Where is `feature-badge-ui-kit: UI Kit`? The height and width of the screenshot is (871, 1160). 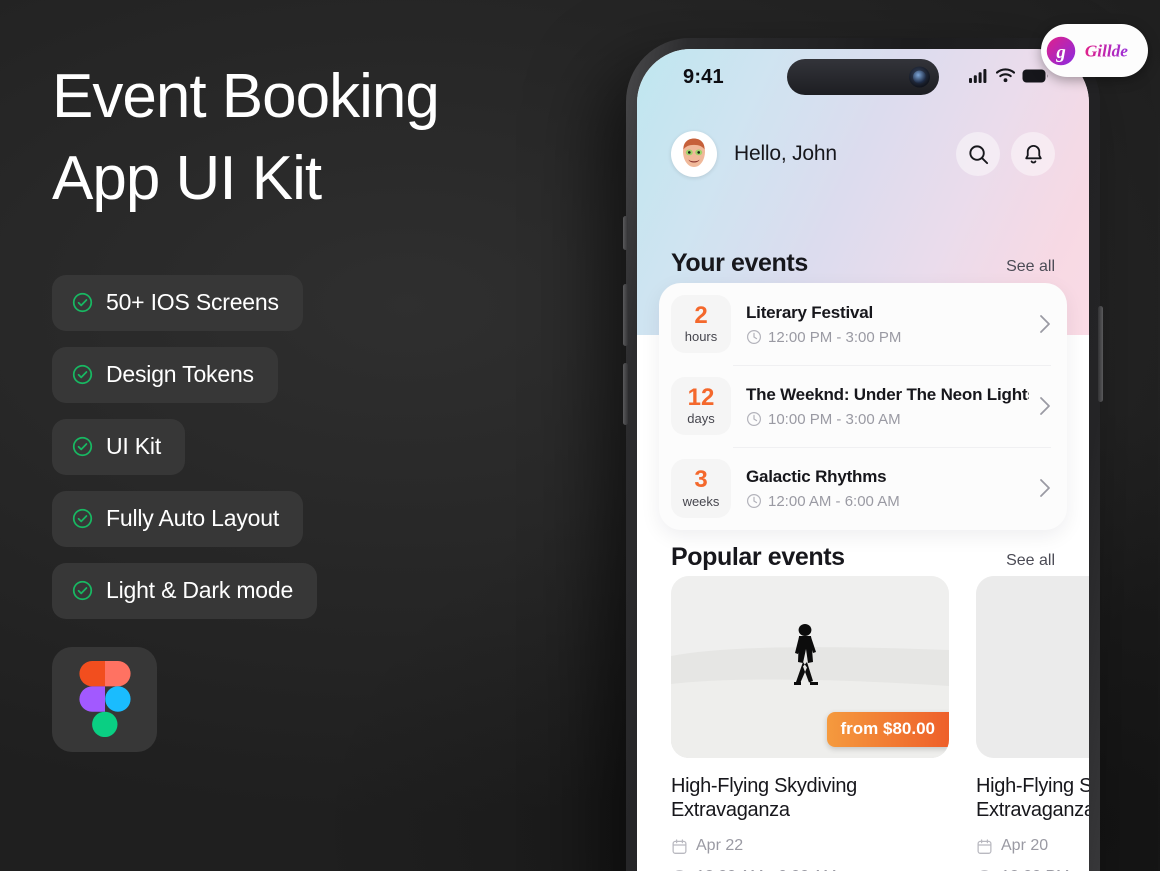
feature-badge-ui-kit: UI Kit is located at coordinates (119, 446).